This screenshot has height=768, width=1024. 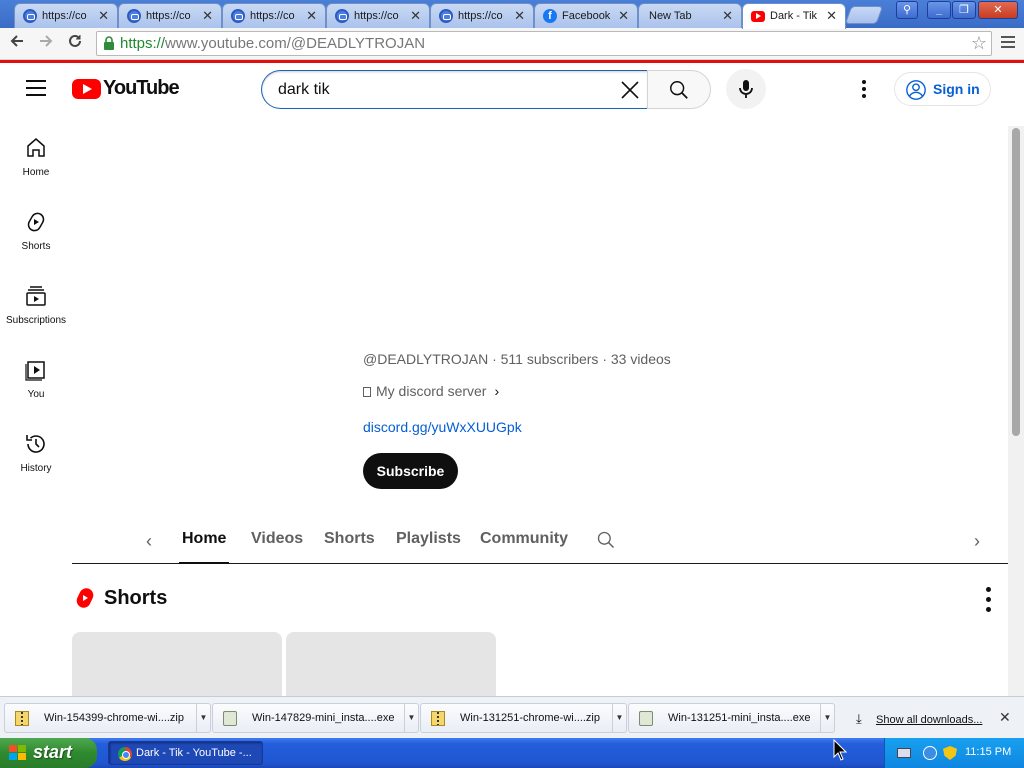 I want to click on download-item: Win-131251-chrome-wi....zip ▼, so click(x=523, y=718).